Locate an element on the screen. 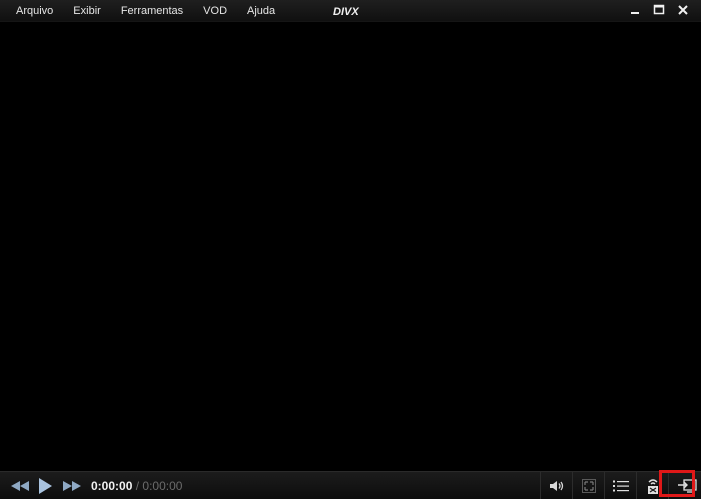 This screenshot has width=701, height=499. close-icon is located at coordinates (683, 10).